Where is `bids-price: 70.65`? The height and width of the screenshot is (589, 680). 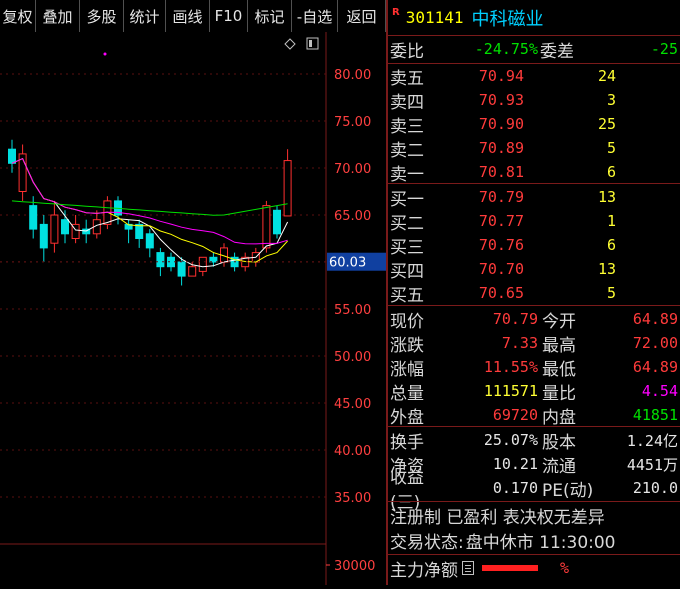 bids-price: 70.65 is located at coordinates (501, 293).